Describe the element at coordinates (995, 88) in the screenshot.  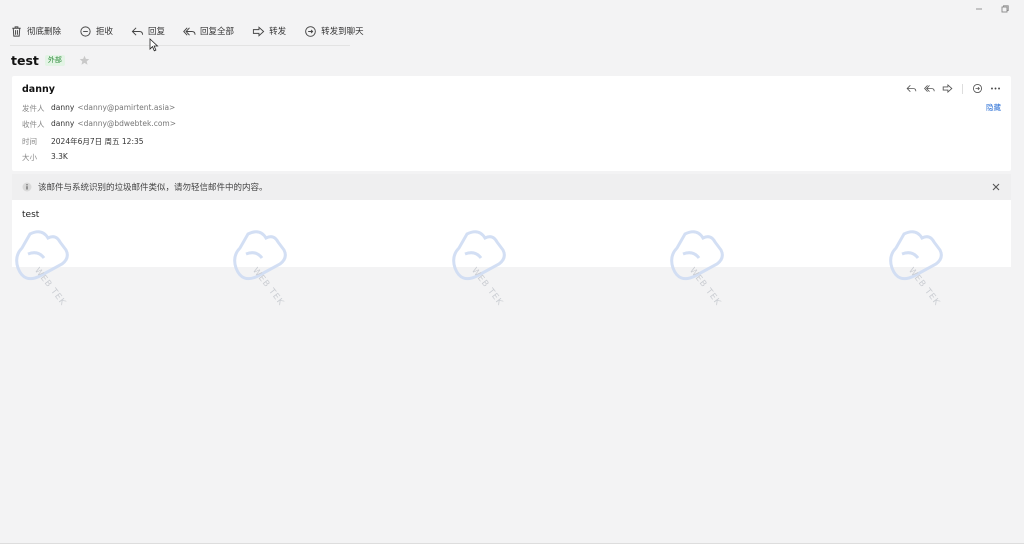
I see `more-icon` at that location.